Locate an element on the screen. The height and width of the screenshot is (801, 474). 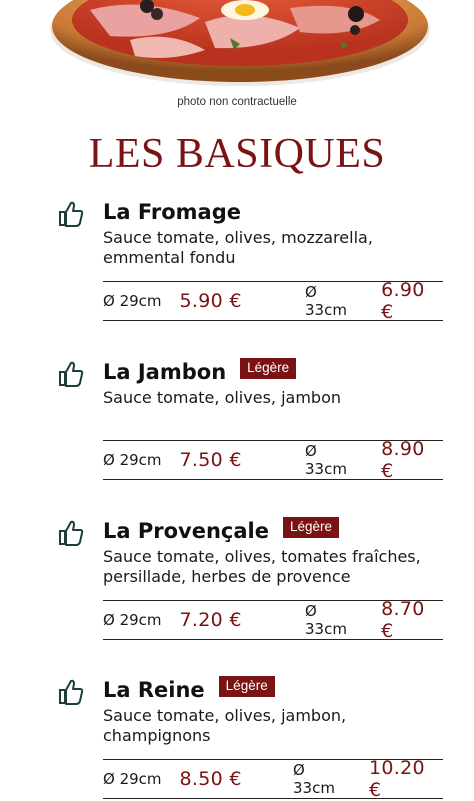
pizza-photo is located at coordinates (237, 48).